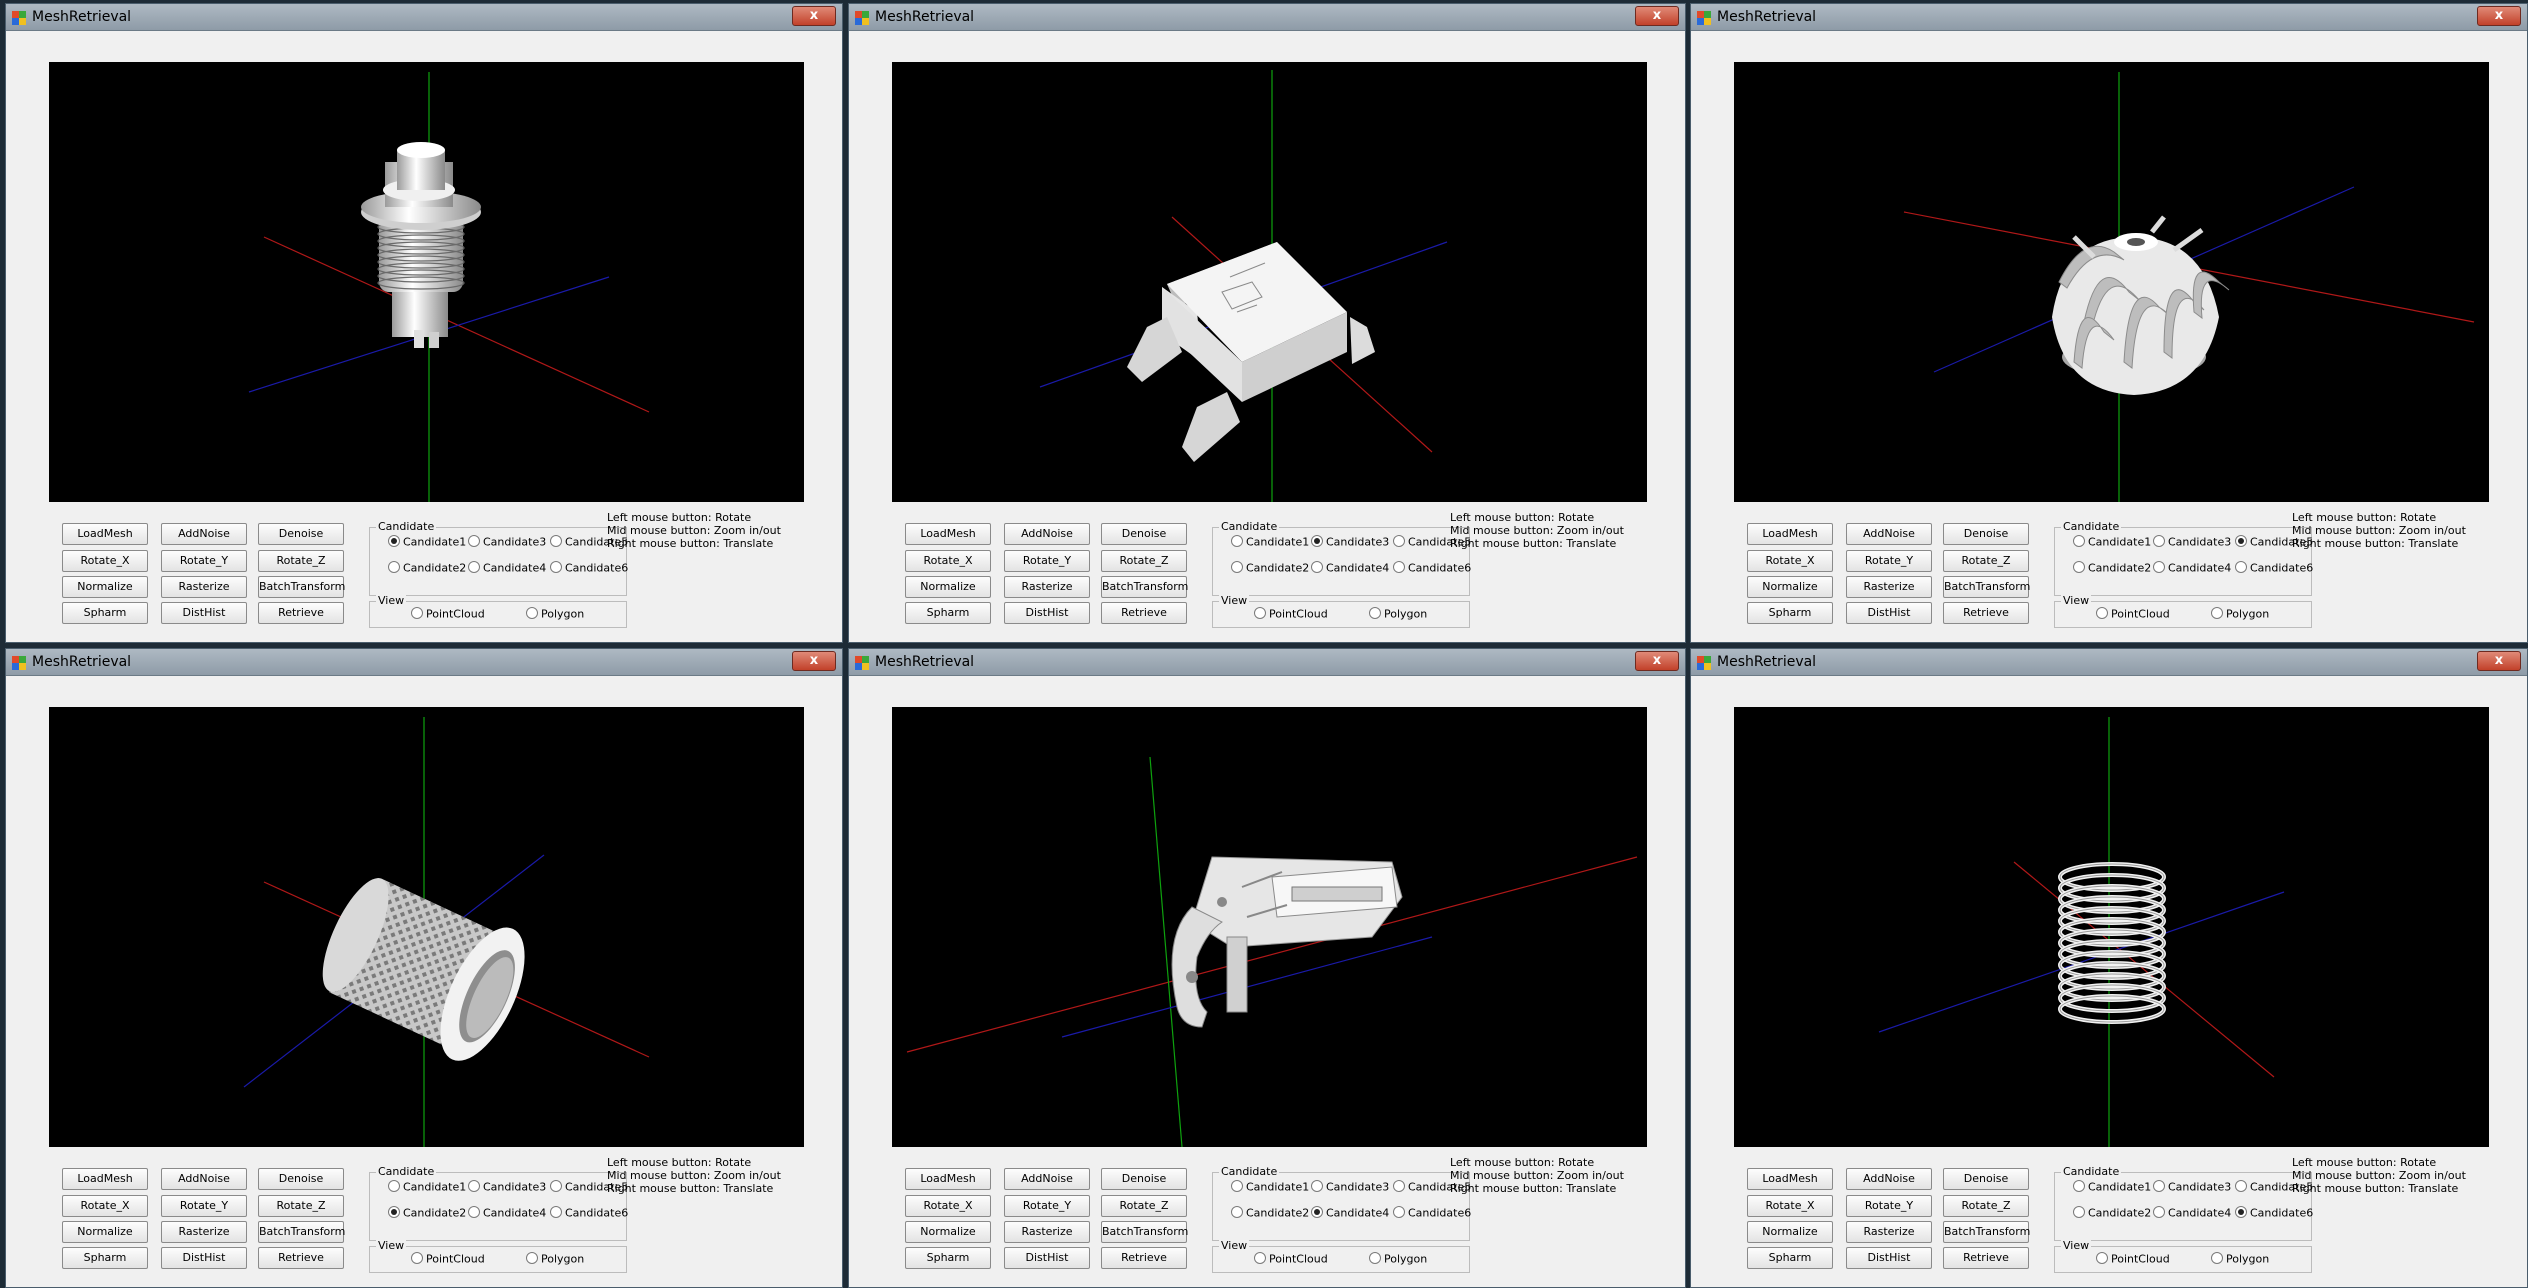 Image resolution: width=2528 pixels, height=1288 pixels. I want to click on candidate-radio-candidate2: Candidate2, so click(427, 569).